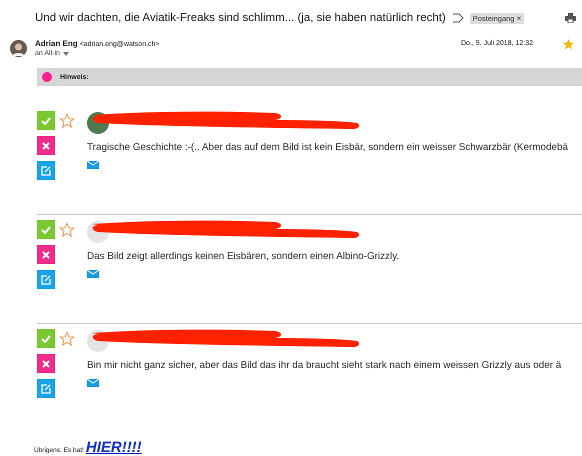 The image size is (582, 456). I want to click on remove-tag-button: ×, so click(519, 18).